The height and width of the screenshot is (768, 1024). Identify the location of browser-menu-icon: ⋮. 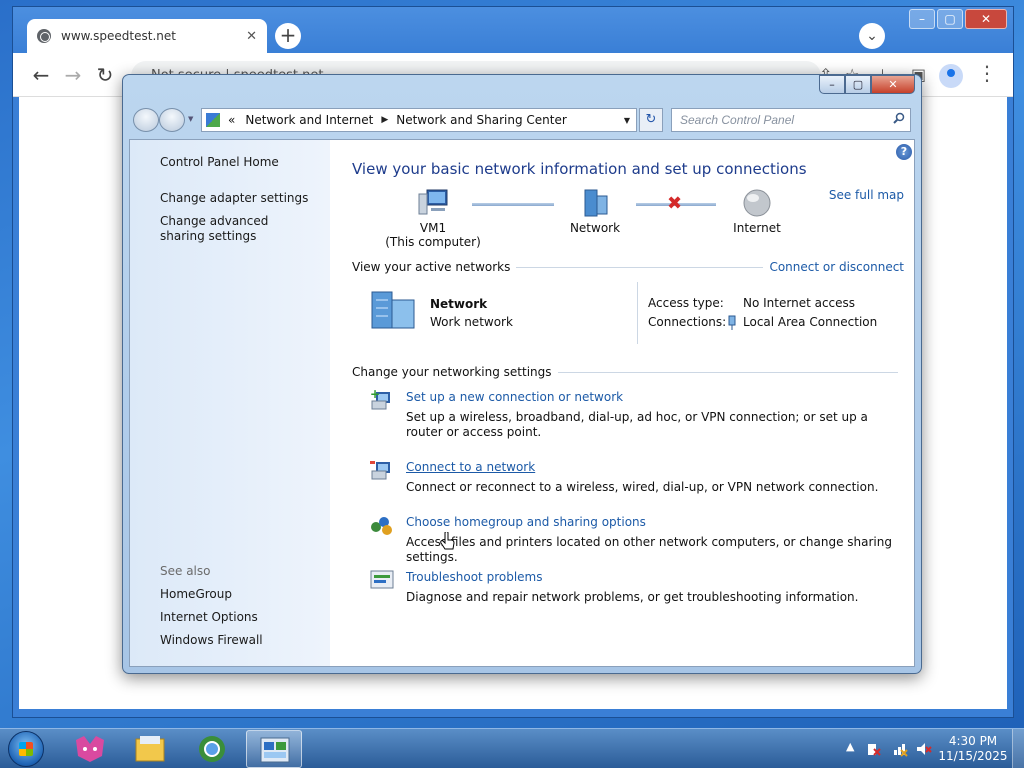
(987, 73).